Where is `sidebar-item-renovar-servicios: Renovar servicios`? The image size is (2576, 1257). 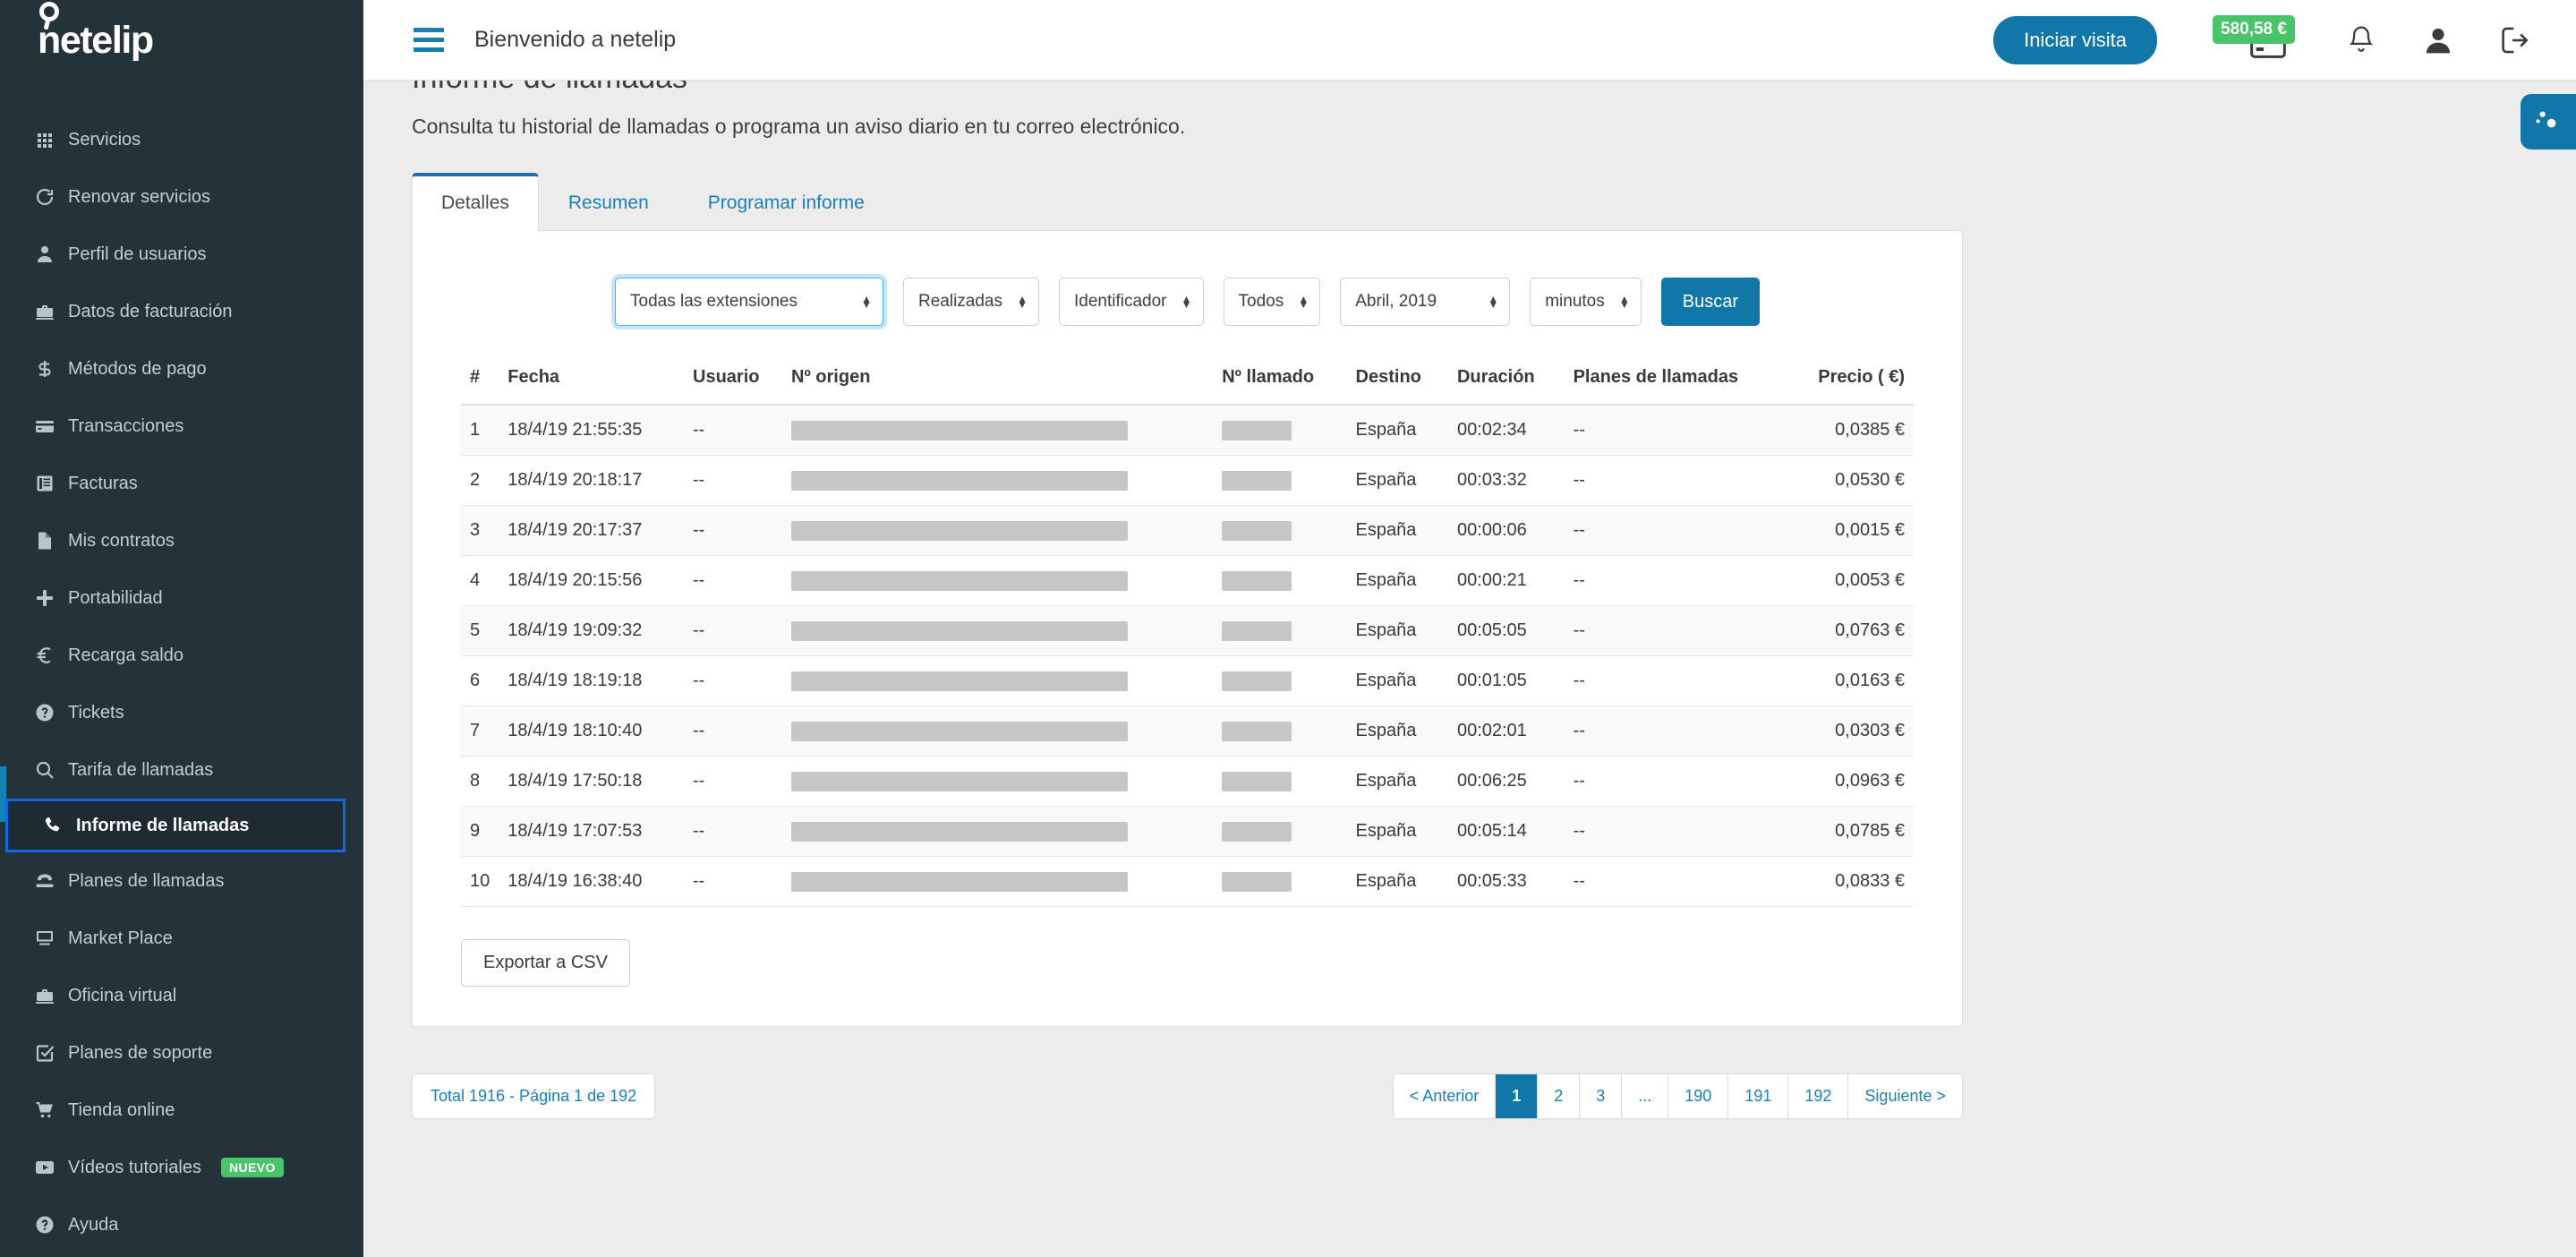 sidebar-item-renovar-servicios: Renovar servicios is located at coordinates (181, 197).